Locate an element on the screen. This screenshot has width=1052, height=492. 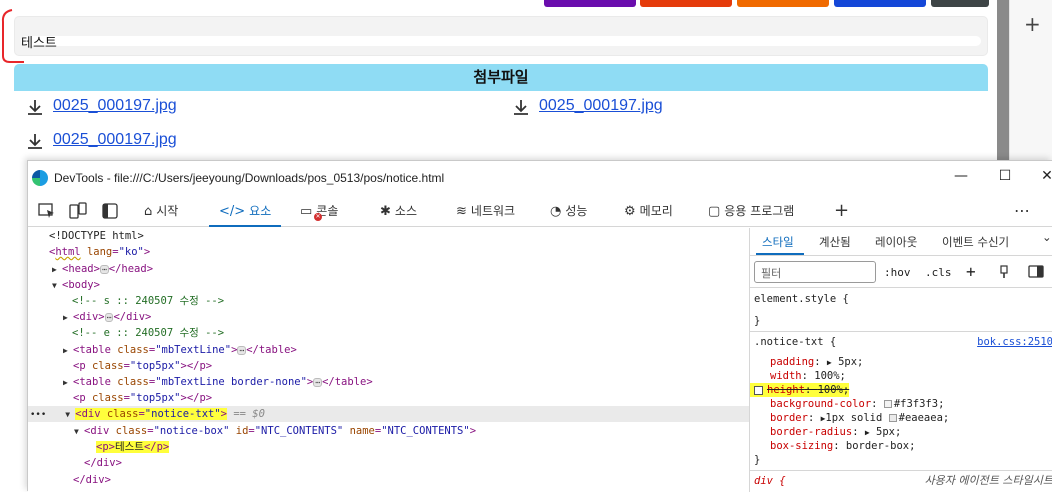
dom-node-comment: <!-- s :: 240507 수정 --> is located at coordinates (388, 301).